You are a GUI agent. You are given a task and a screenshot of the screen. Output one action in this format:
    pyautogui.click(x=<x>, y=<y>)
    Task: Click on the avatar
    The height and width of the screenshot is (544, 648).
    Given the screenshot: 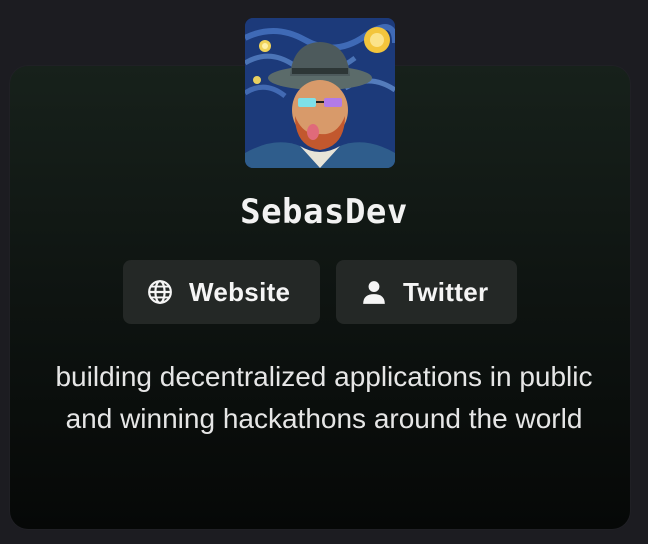 What is the action you would take?
    pyautogui.click(x=320, y=93)
    